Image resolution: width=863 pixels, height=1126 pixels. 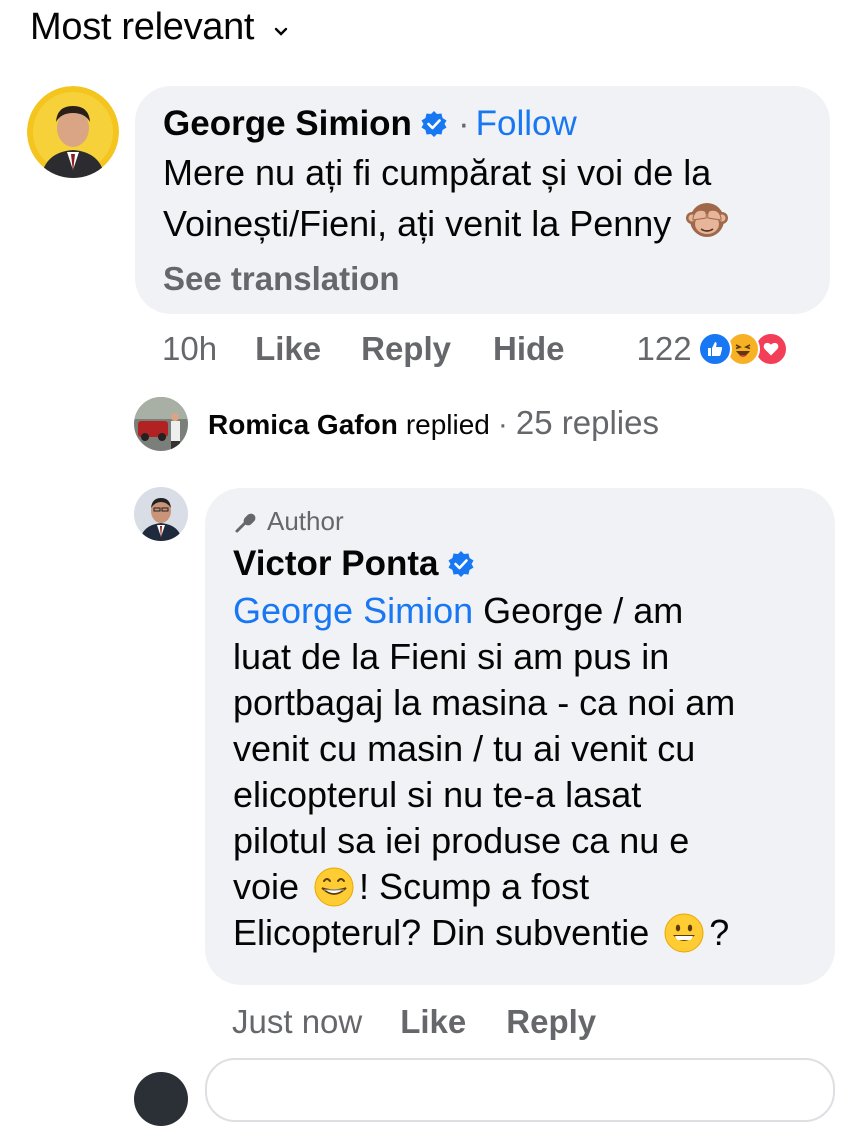 I want to click on like-reaction-icon, so click(x=714, y=349).